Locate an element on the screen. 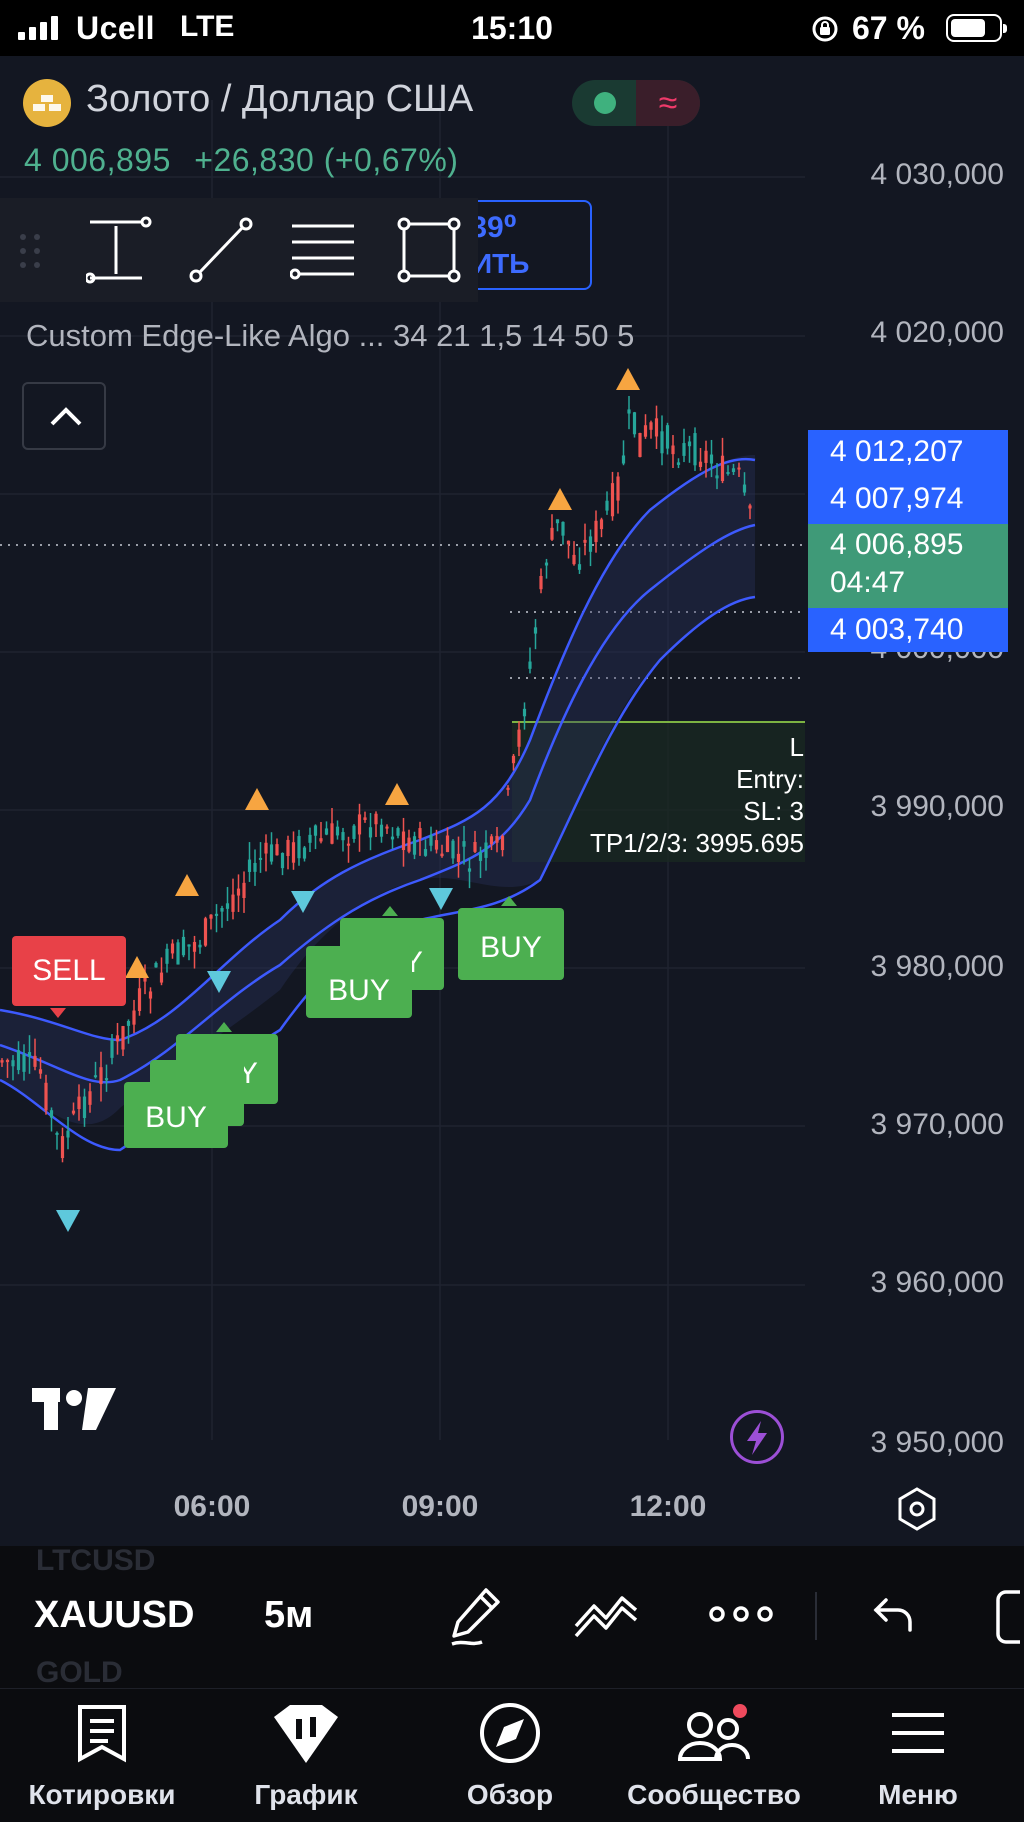 The height and width of the screenshot is (1822, 1024). price-axis-label: 4 030,000 is located at coordinates (937, 174).